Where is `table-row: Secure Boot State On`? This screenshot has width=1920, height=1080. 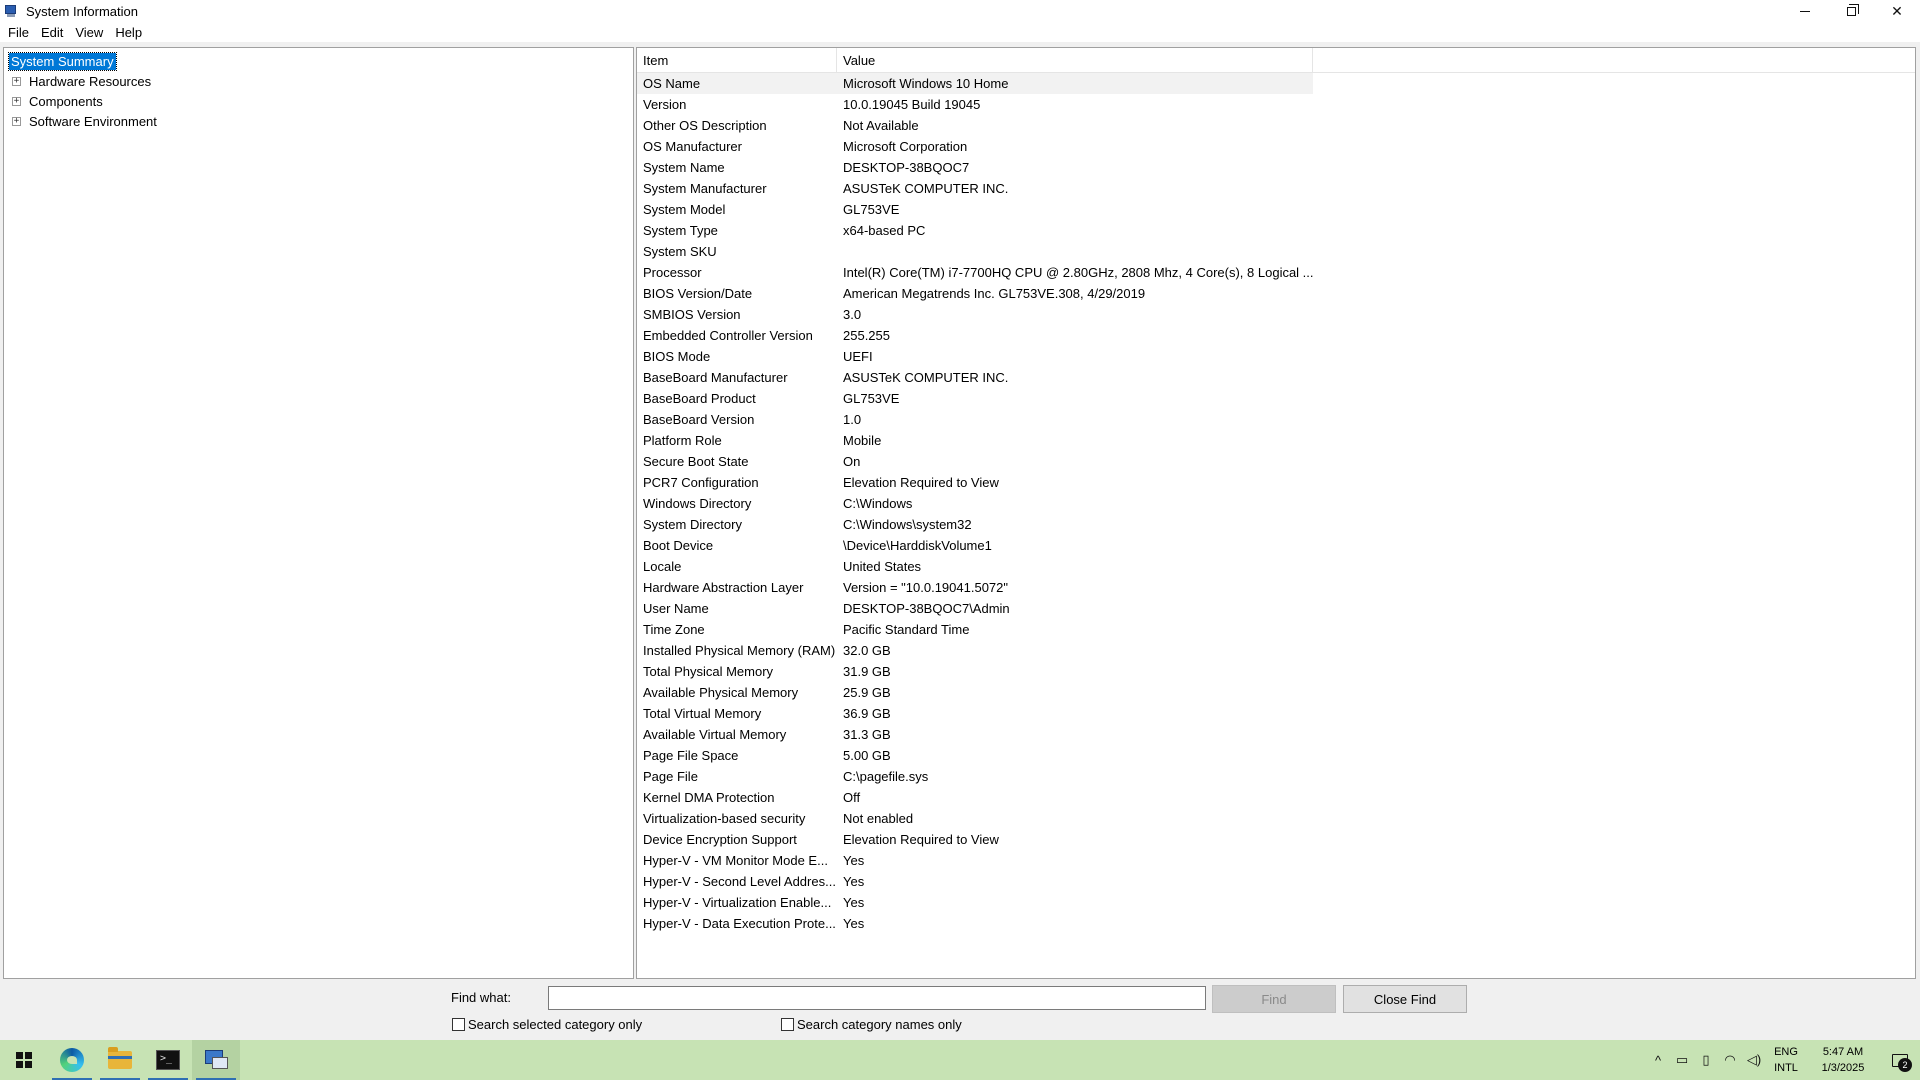 table-row: Secure Boot State On is located at coordinates (1276, 461).